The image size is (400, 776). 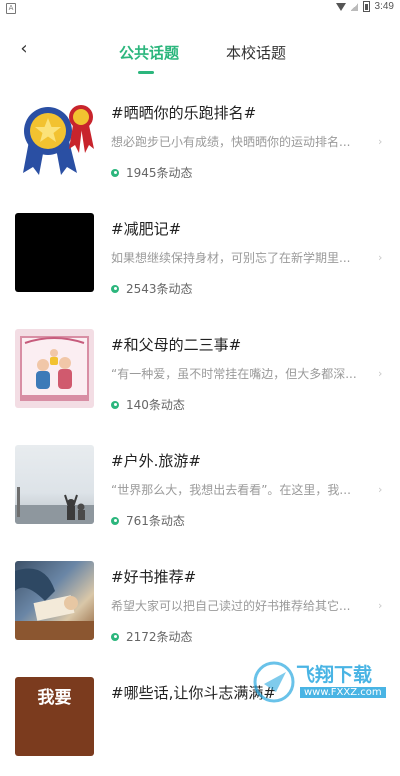 I want to click on topic-item: #户外.旅游# “世界那么大，我想出去看看”。在这里，我... › 761条动态, so click(x=200, y=486).